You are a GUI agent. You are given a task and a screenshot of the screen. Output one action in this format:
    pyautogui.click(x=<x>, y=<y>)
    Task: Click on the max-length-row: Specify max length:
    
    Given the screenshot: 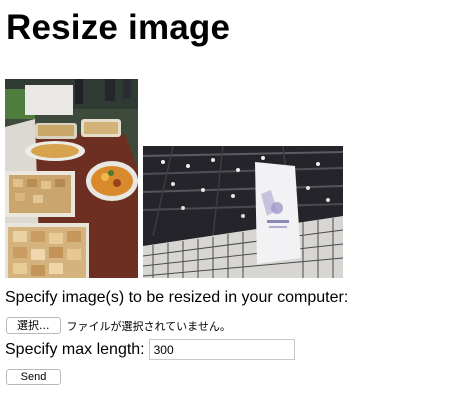 What is the action you would take?
    pyautogui.click(x=150, y=349)
    